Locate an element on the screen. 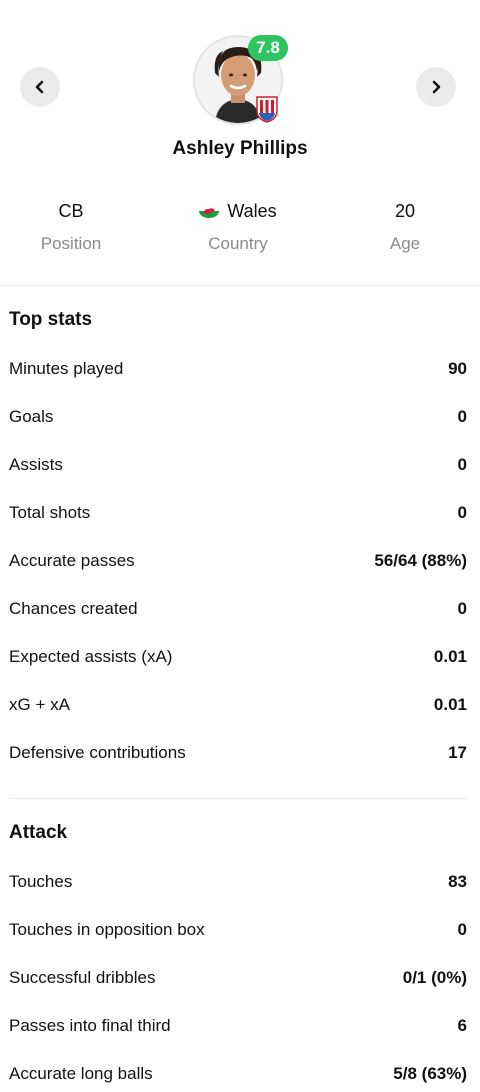 This screenshot has height=1092, width=480. next-player-button is located at coordinates (436, 87).